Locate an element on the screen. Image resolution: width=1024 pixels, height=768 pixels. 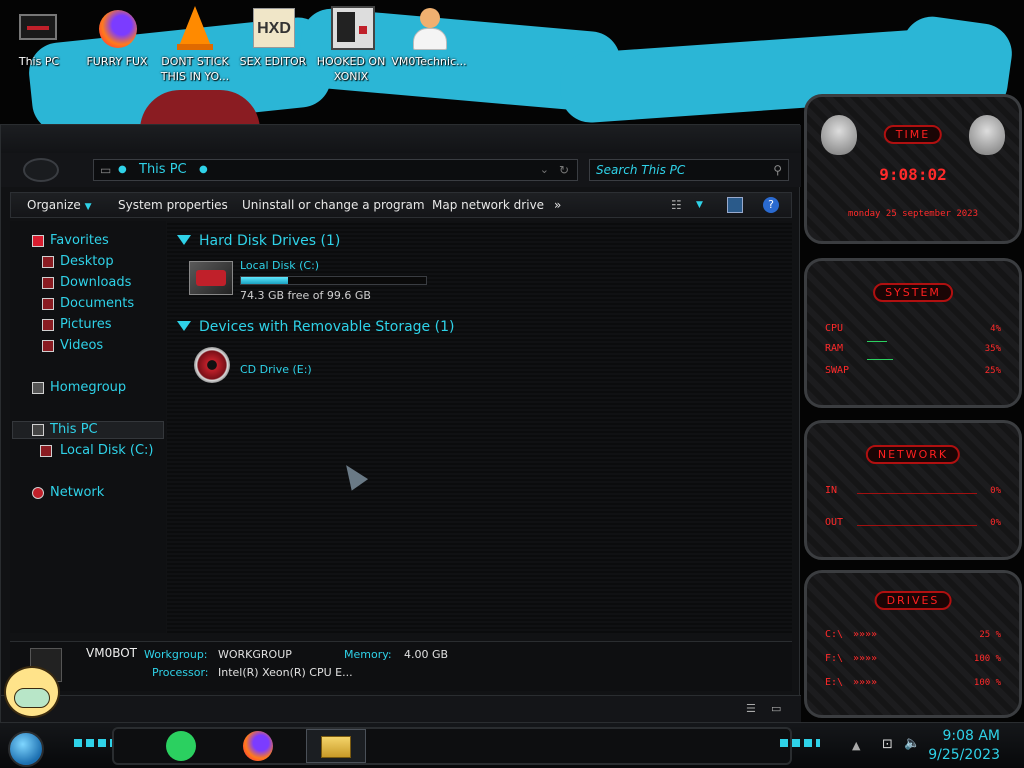
time-gadget: TIME 9:08:02 monday 25 september 2023 is located at coordinates (913, 169).